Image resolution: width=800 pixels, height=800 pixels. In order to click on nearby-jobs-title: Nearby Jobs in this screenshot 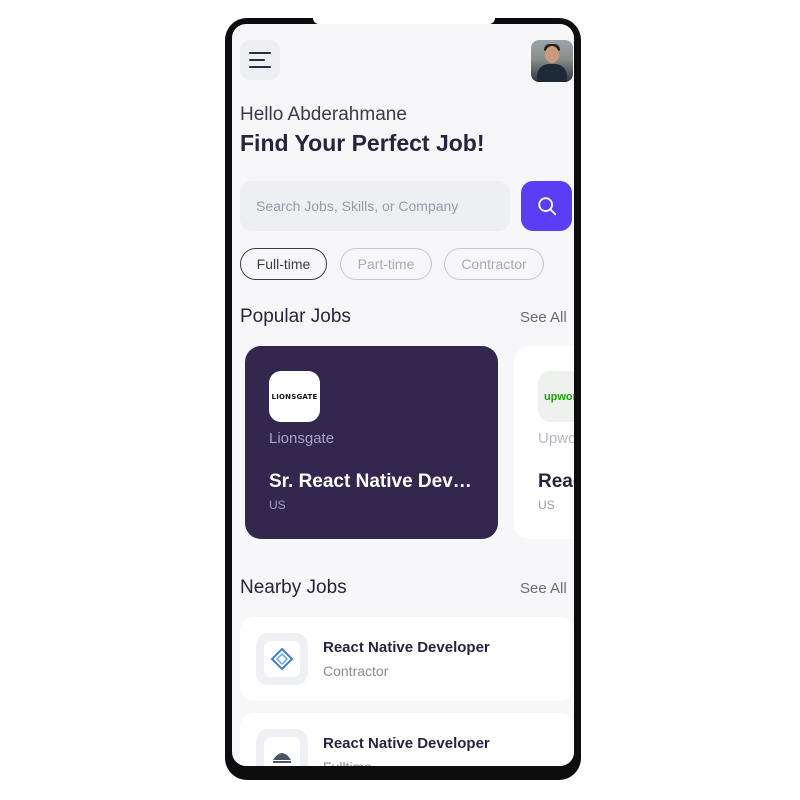, I will do `click(293, 587)`.